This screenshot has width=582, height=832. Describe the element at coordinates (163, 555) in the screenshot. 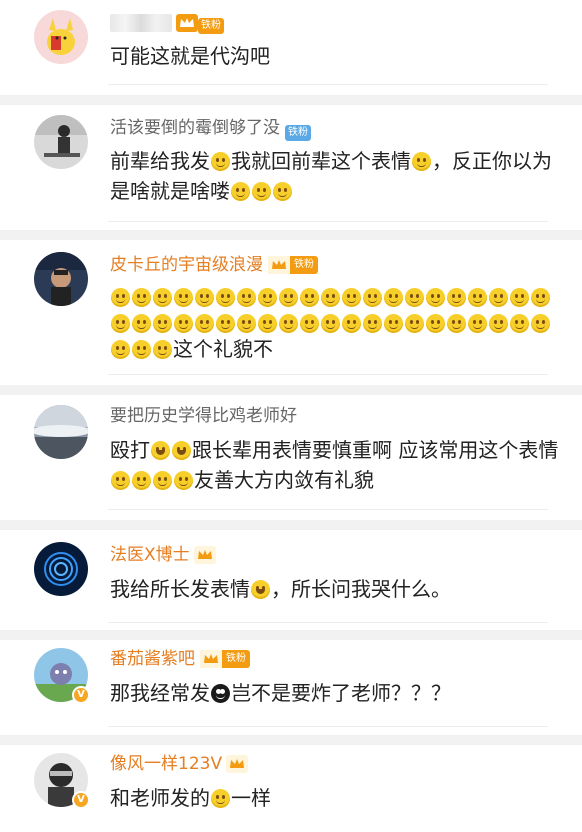

I see `username: 法医X博士` at that location.